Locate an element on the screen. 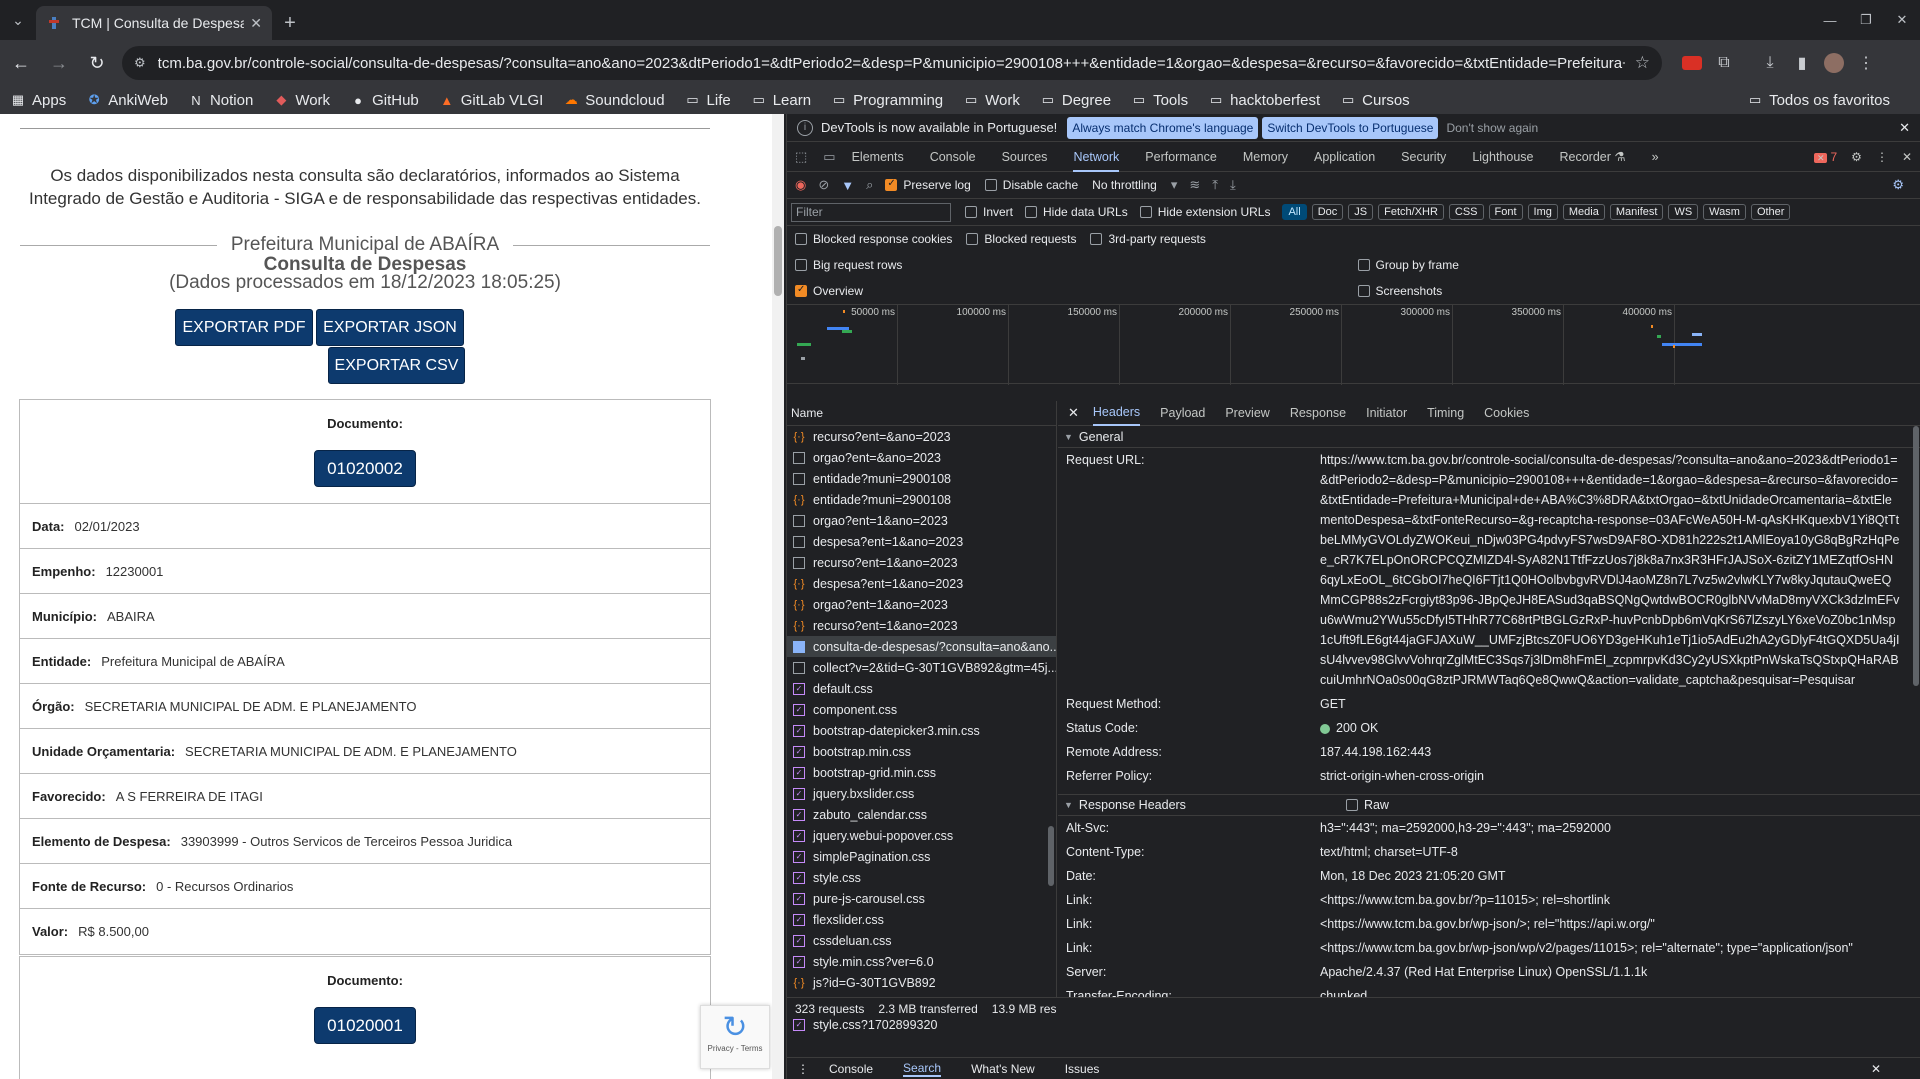 The image size is (1920, 1079). drawer-menu-icon: ⋮ is located at coordinates (803, 1069).